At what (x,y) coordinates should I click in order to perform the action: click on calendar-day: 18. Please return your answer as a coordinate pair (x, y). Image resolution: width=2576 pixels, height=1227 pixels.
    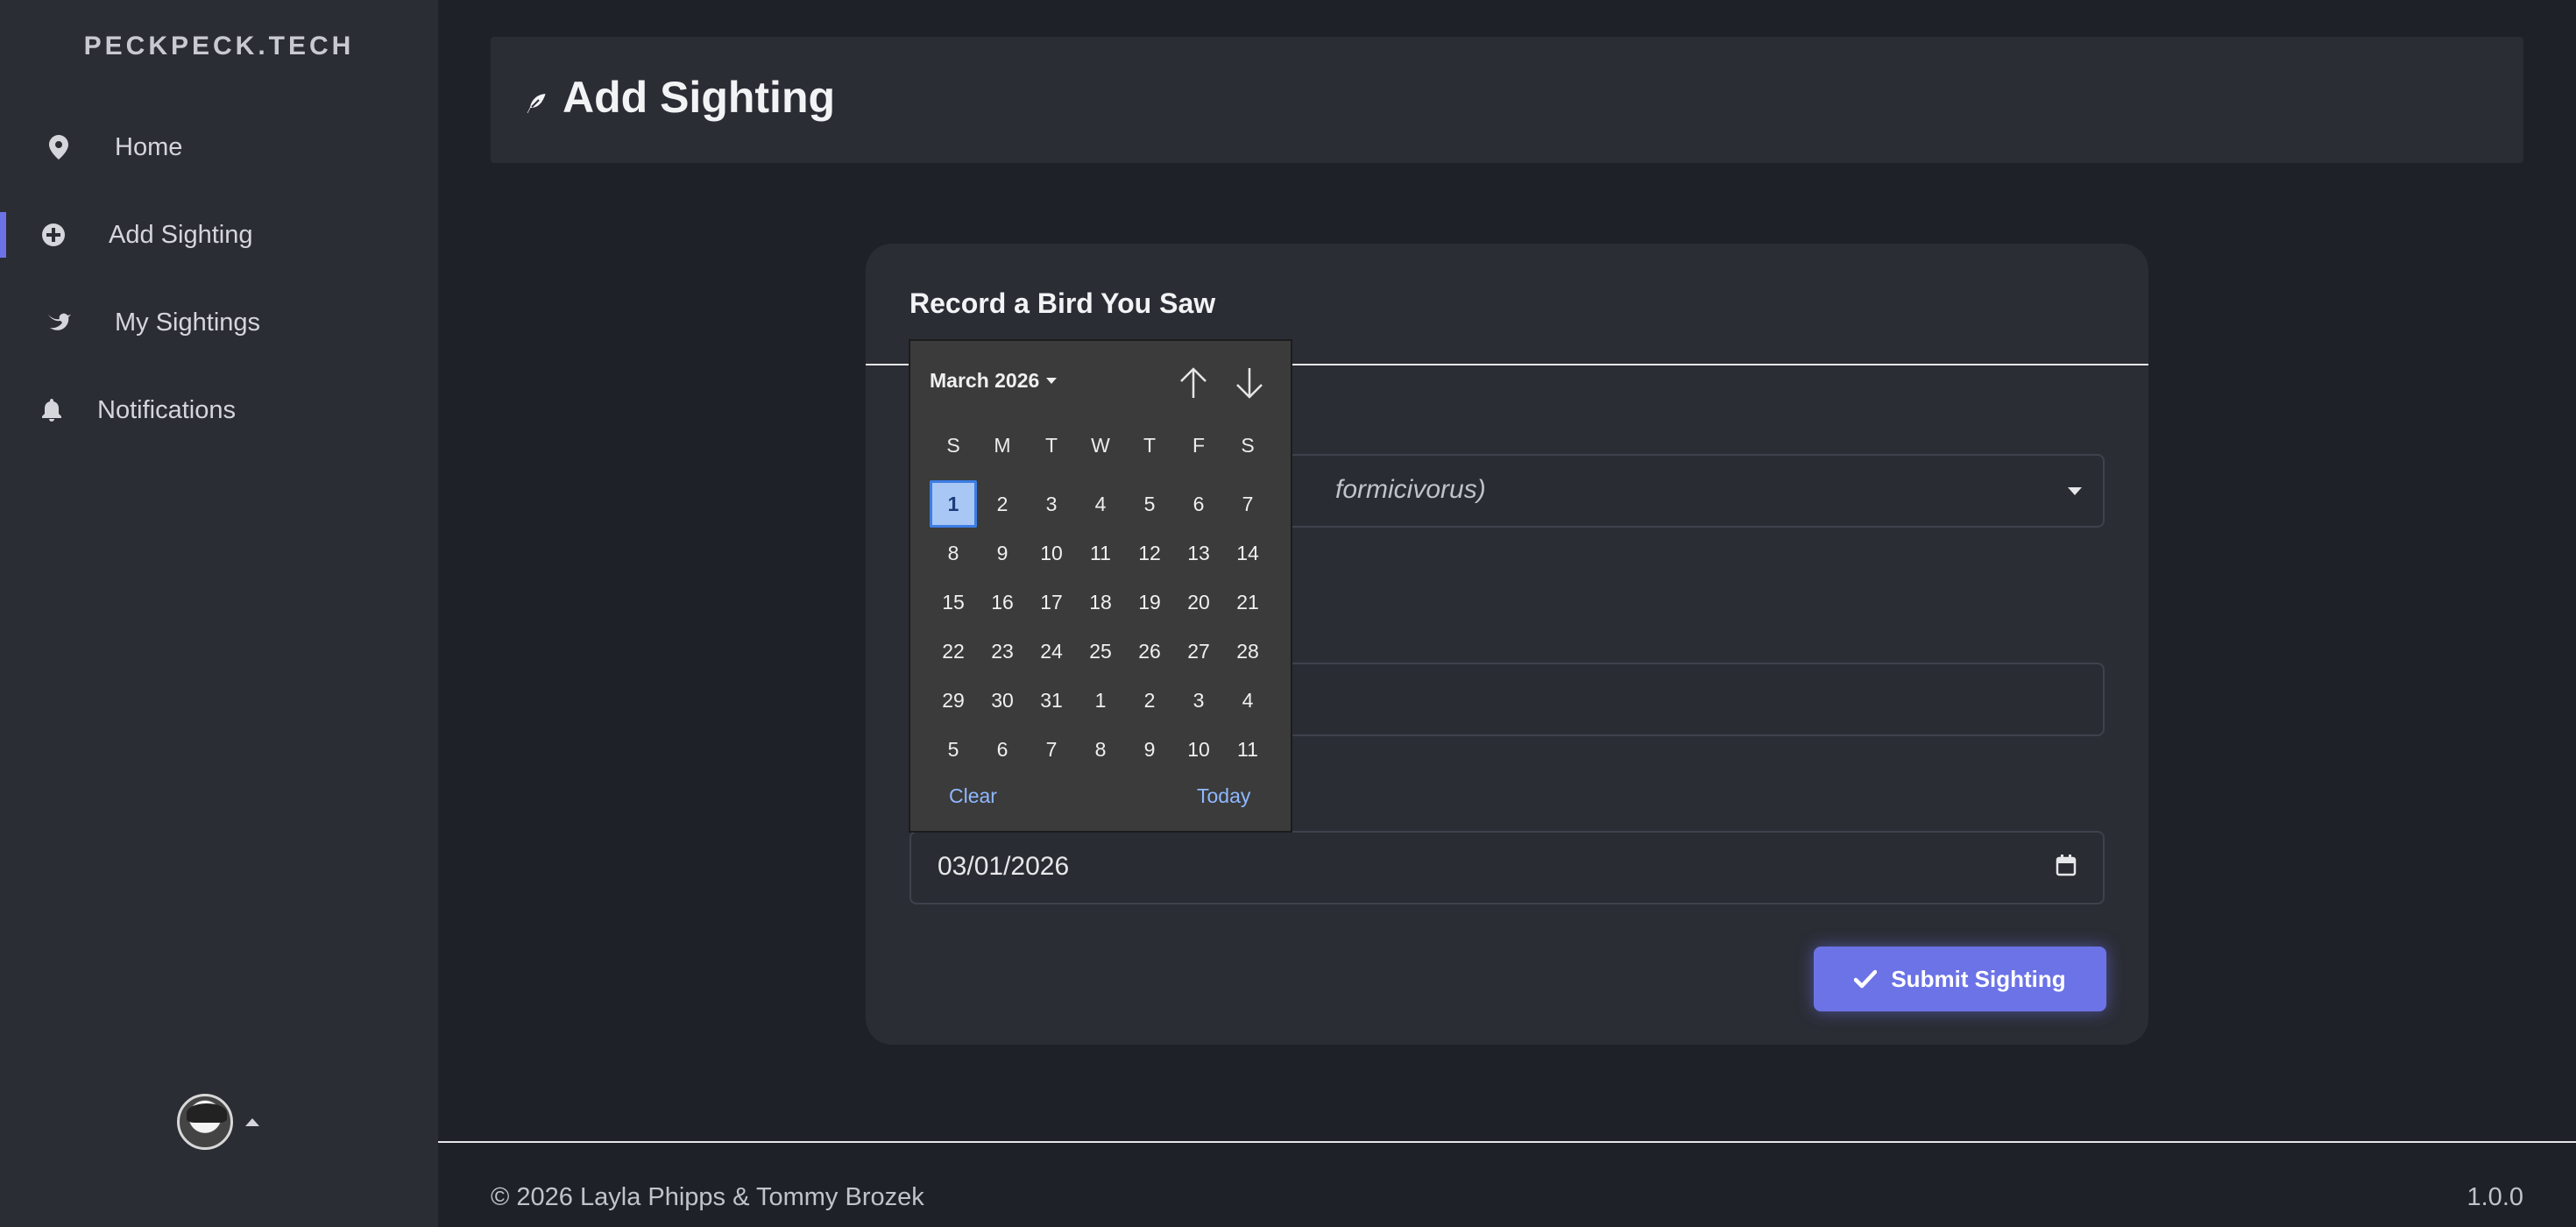
    Looking at the image, I should click on (1100, 602).